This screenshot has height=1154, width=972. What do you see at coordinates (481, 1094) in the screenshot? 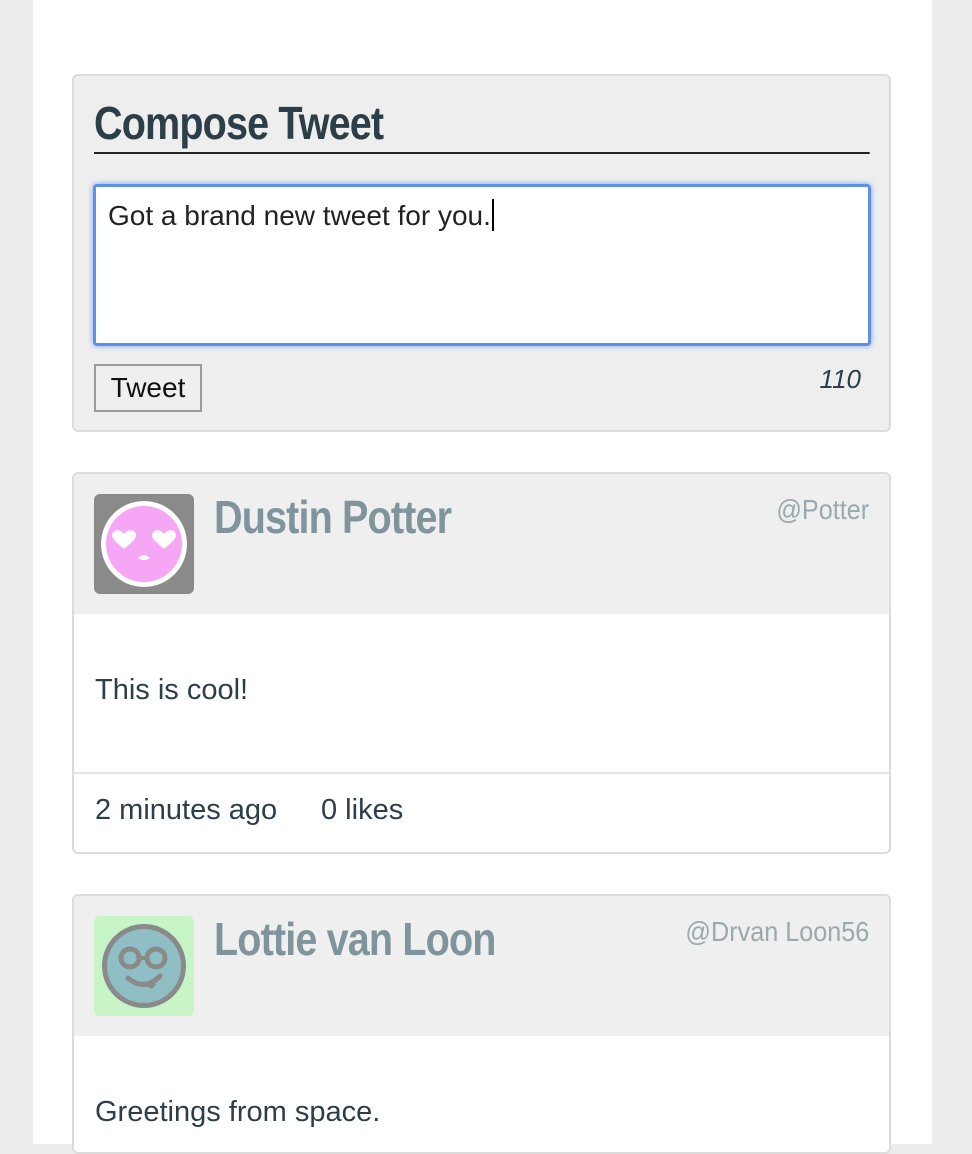
I see `tweet-body: Greetings from space.` at bounding box center [481, 1094].